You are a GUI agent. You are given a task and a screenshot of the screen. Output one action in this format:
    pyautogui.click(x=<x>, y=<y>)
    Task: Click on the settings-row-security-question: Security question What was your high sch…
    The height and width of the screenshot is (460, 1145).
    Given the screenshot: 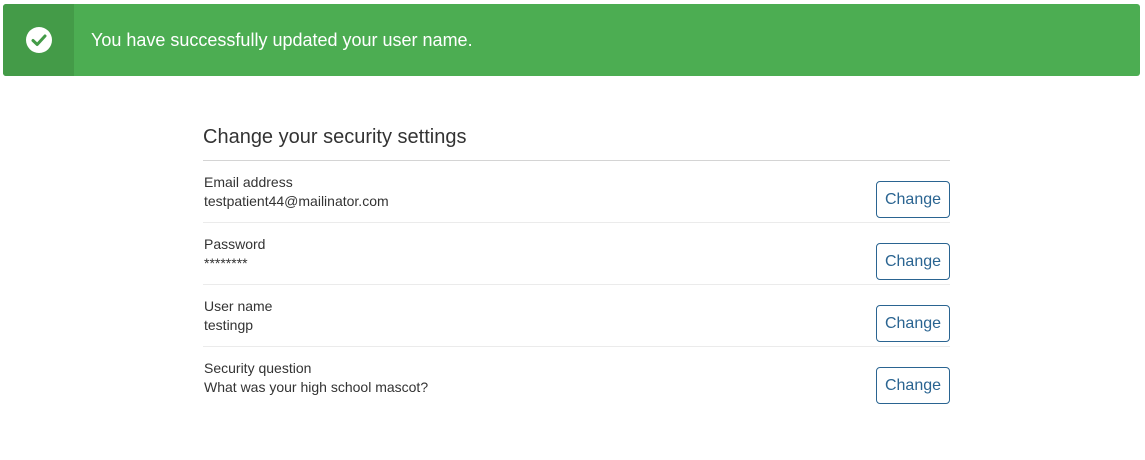 What is the action you would take?
    pyautogui.click(x=576, y=378)
    